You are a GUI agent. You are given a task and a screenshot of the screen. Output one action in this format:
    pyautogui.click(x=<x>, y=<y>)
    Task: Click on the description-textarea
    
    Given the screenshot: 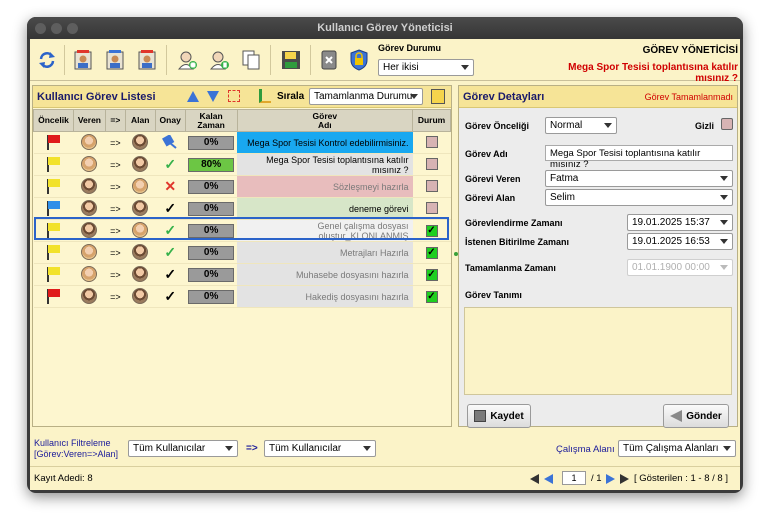 What is the action you would take?
    pyautogui.click(x=598, y=351)
    